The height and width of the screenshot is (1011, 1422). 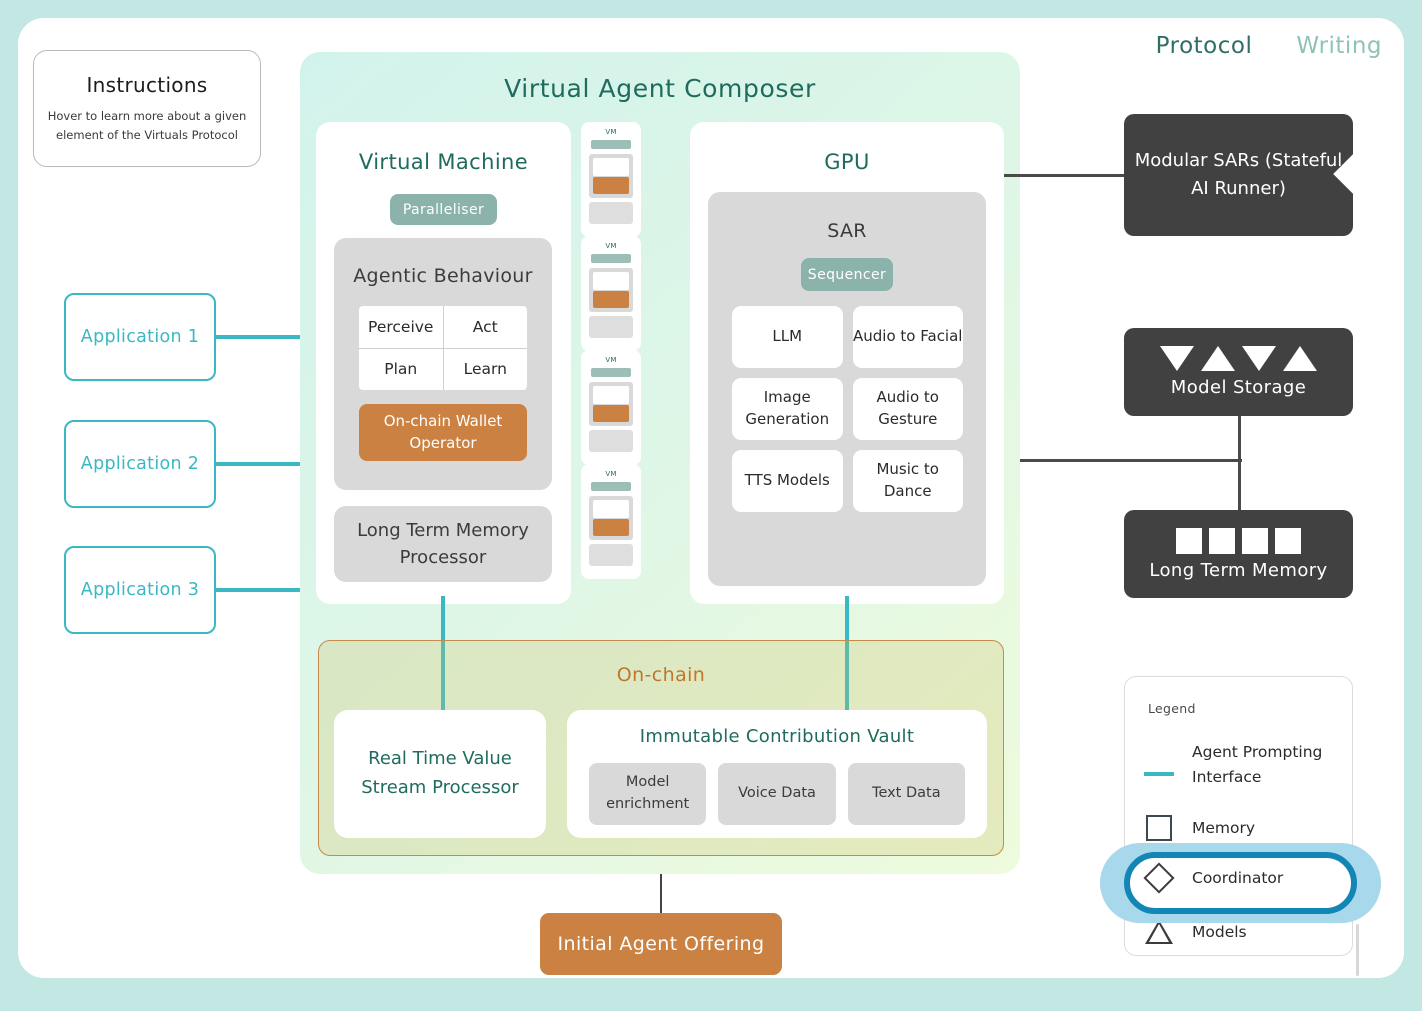 What do you see at coordinates (140, 590) in the screenshot?
I see `application-3-box: Application 3` at bounding box center [140, 590].